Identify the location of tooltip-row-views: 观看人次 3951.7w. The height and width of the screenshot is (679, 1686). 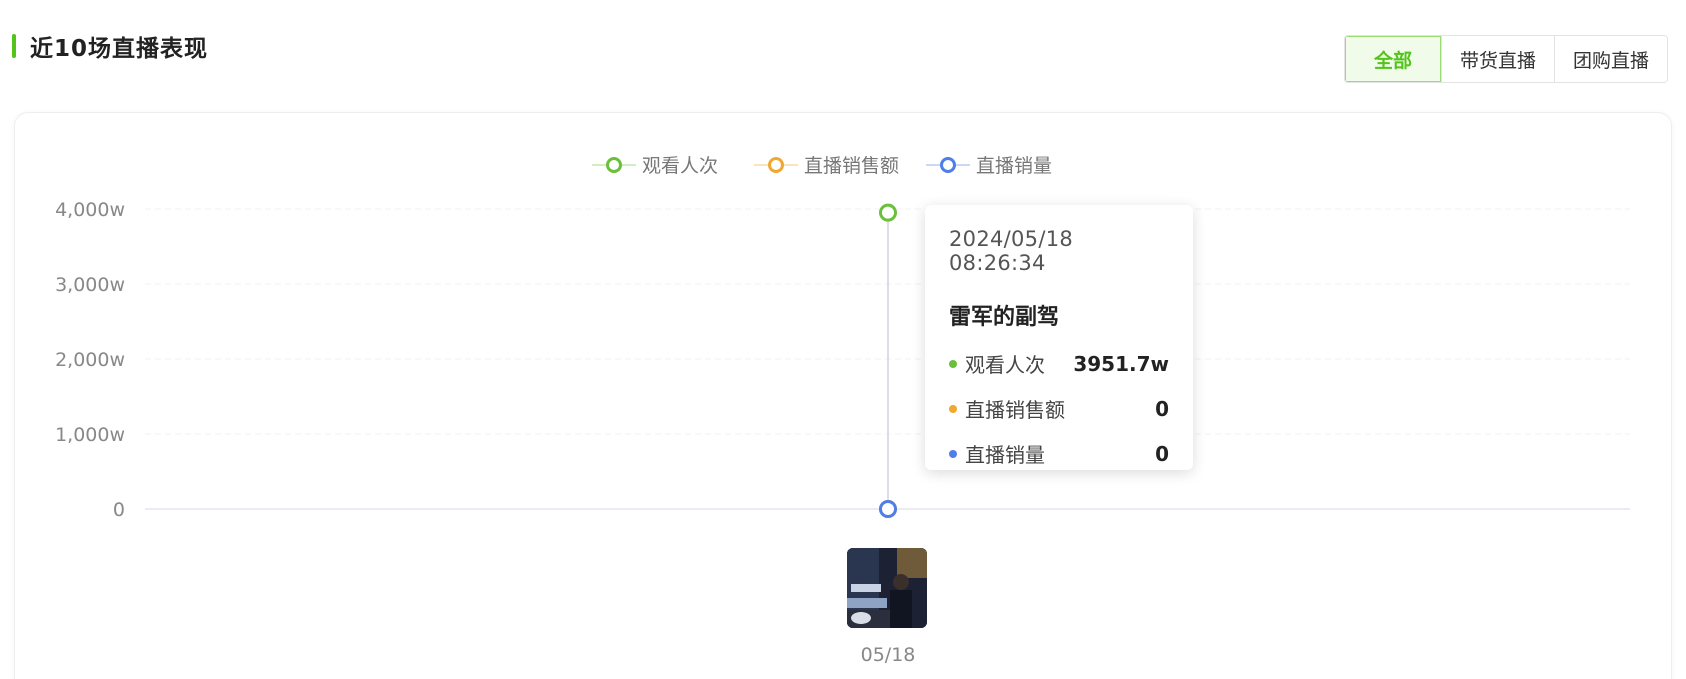
(1059, 364).